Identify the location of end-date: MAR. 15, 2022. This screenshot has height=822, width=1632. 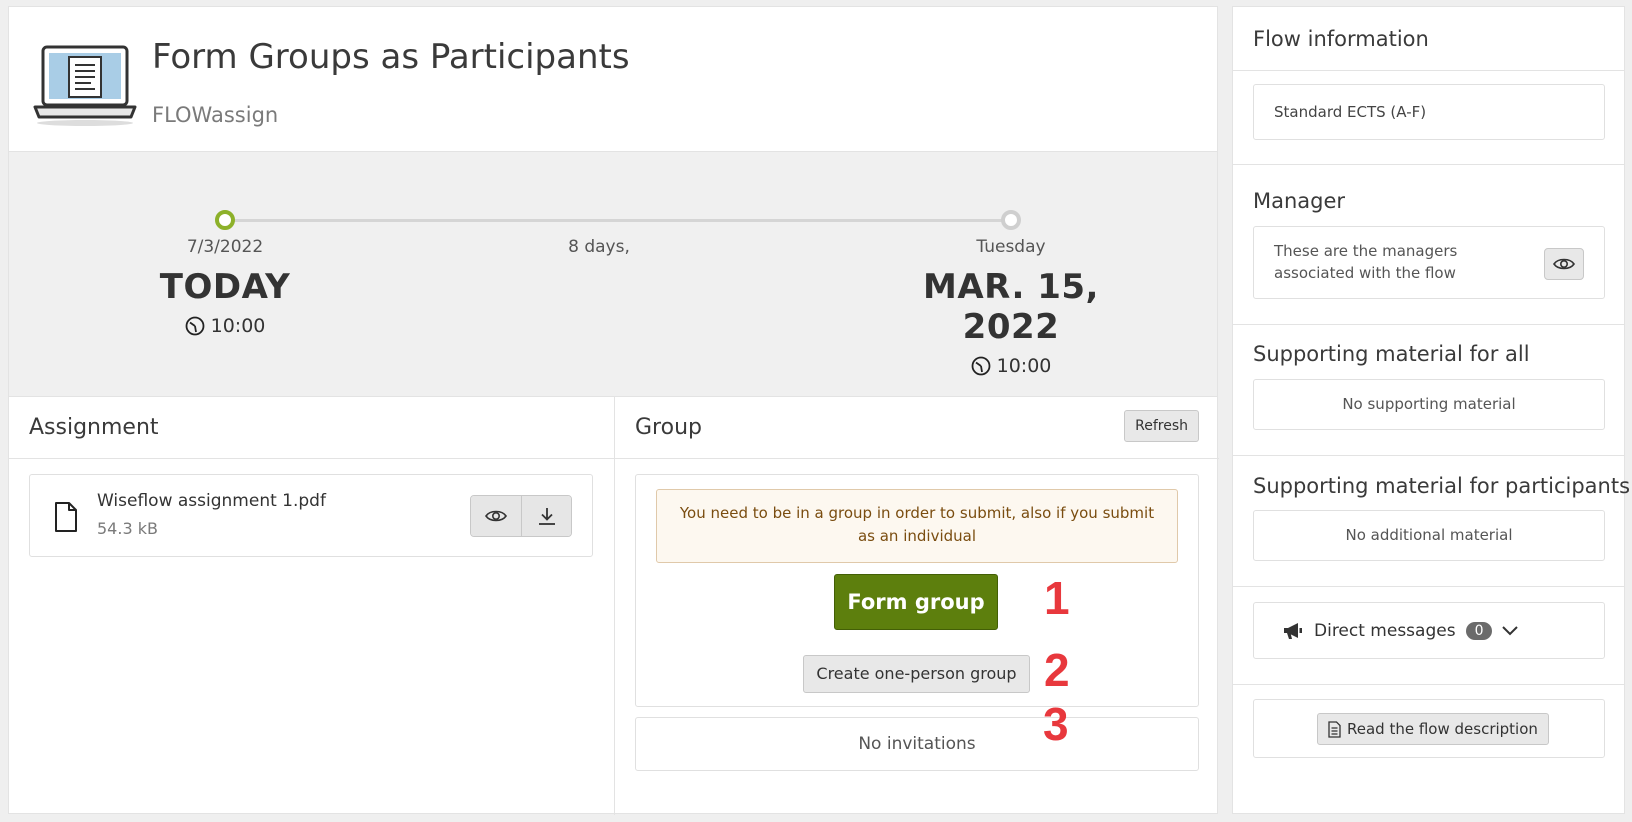
(1011, 307).